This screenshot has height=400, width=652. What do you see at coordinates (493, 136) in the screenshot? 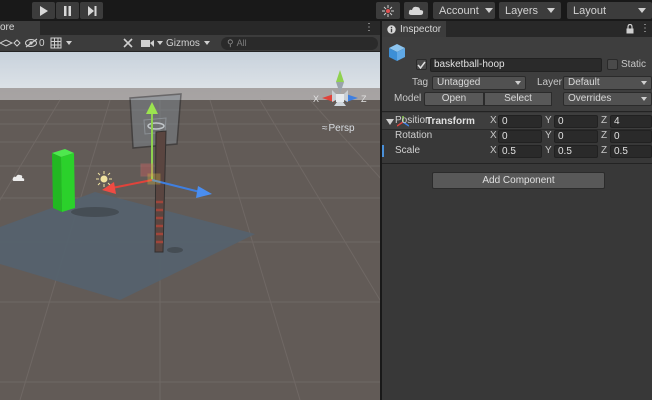
I see `rotation-x-axis: X` at bounding box center [493, 136].